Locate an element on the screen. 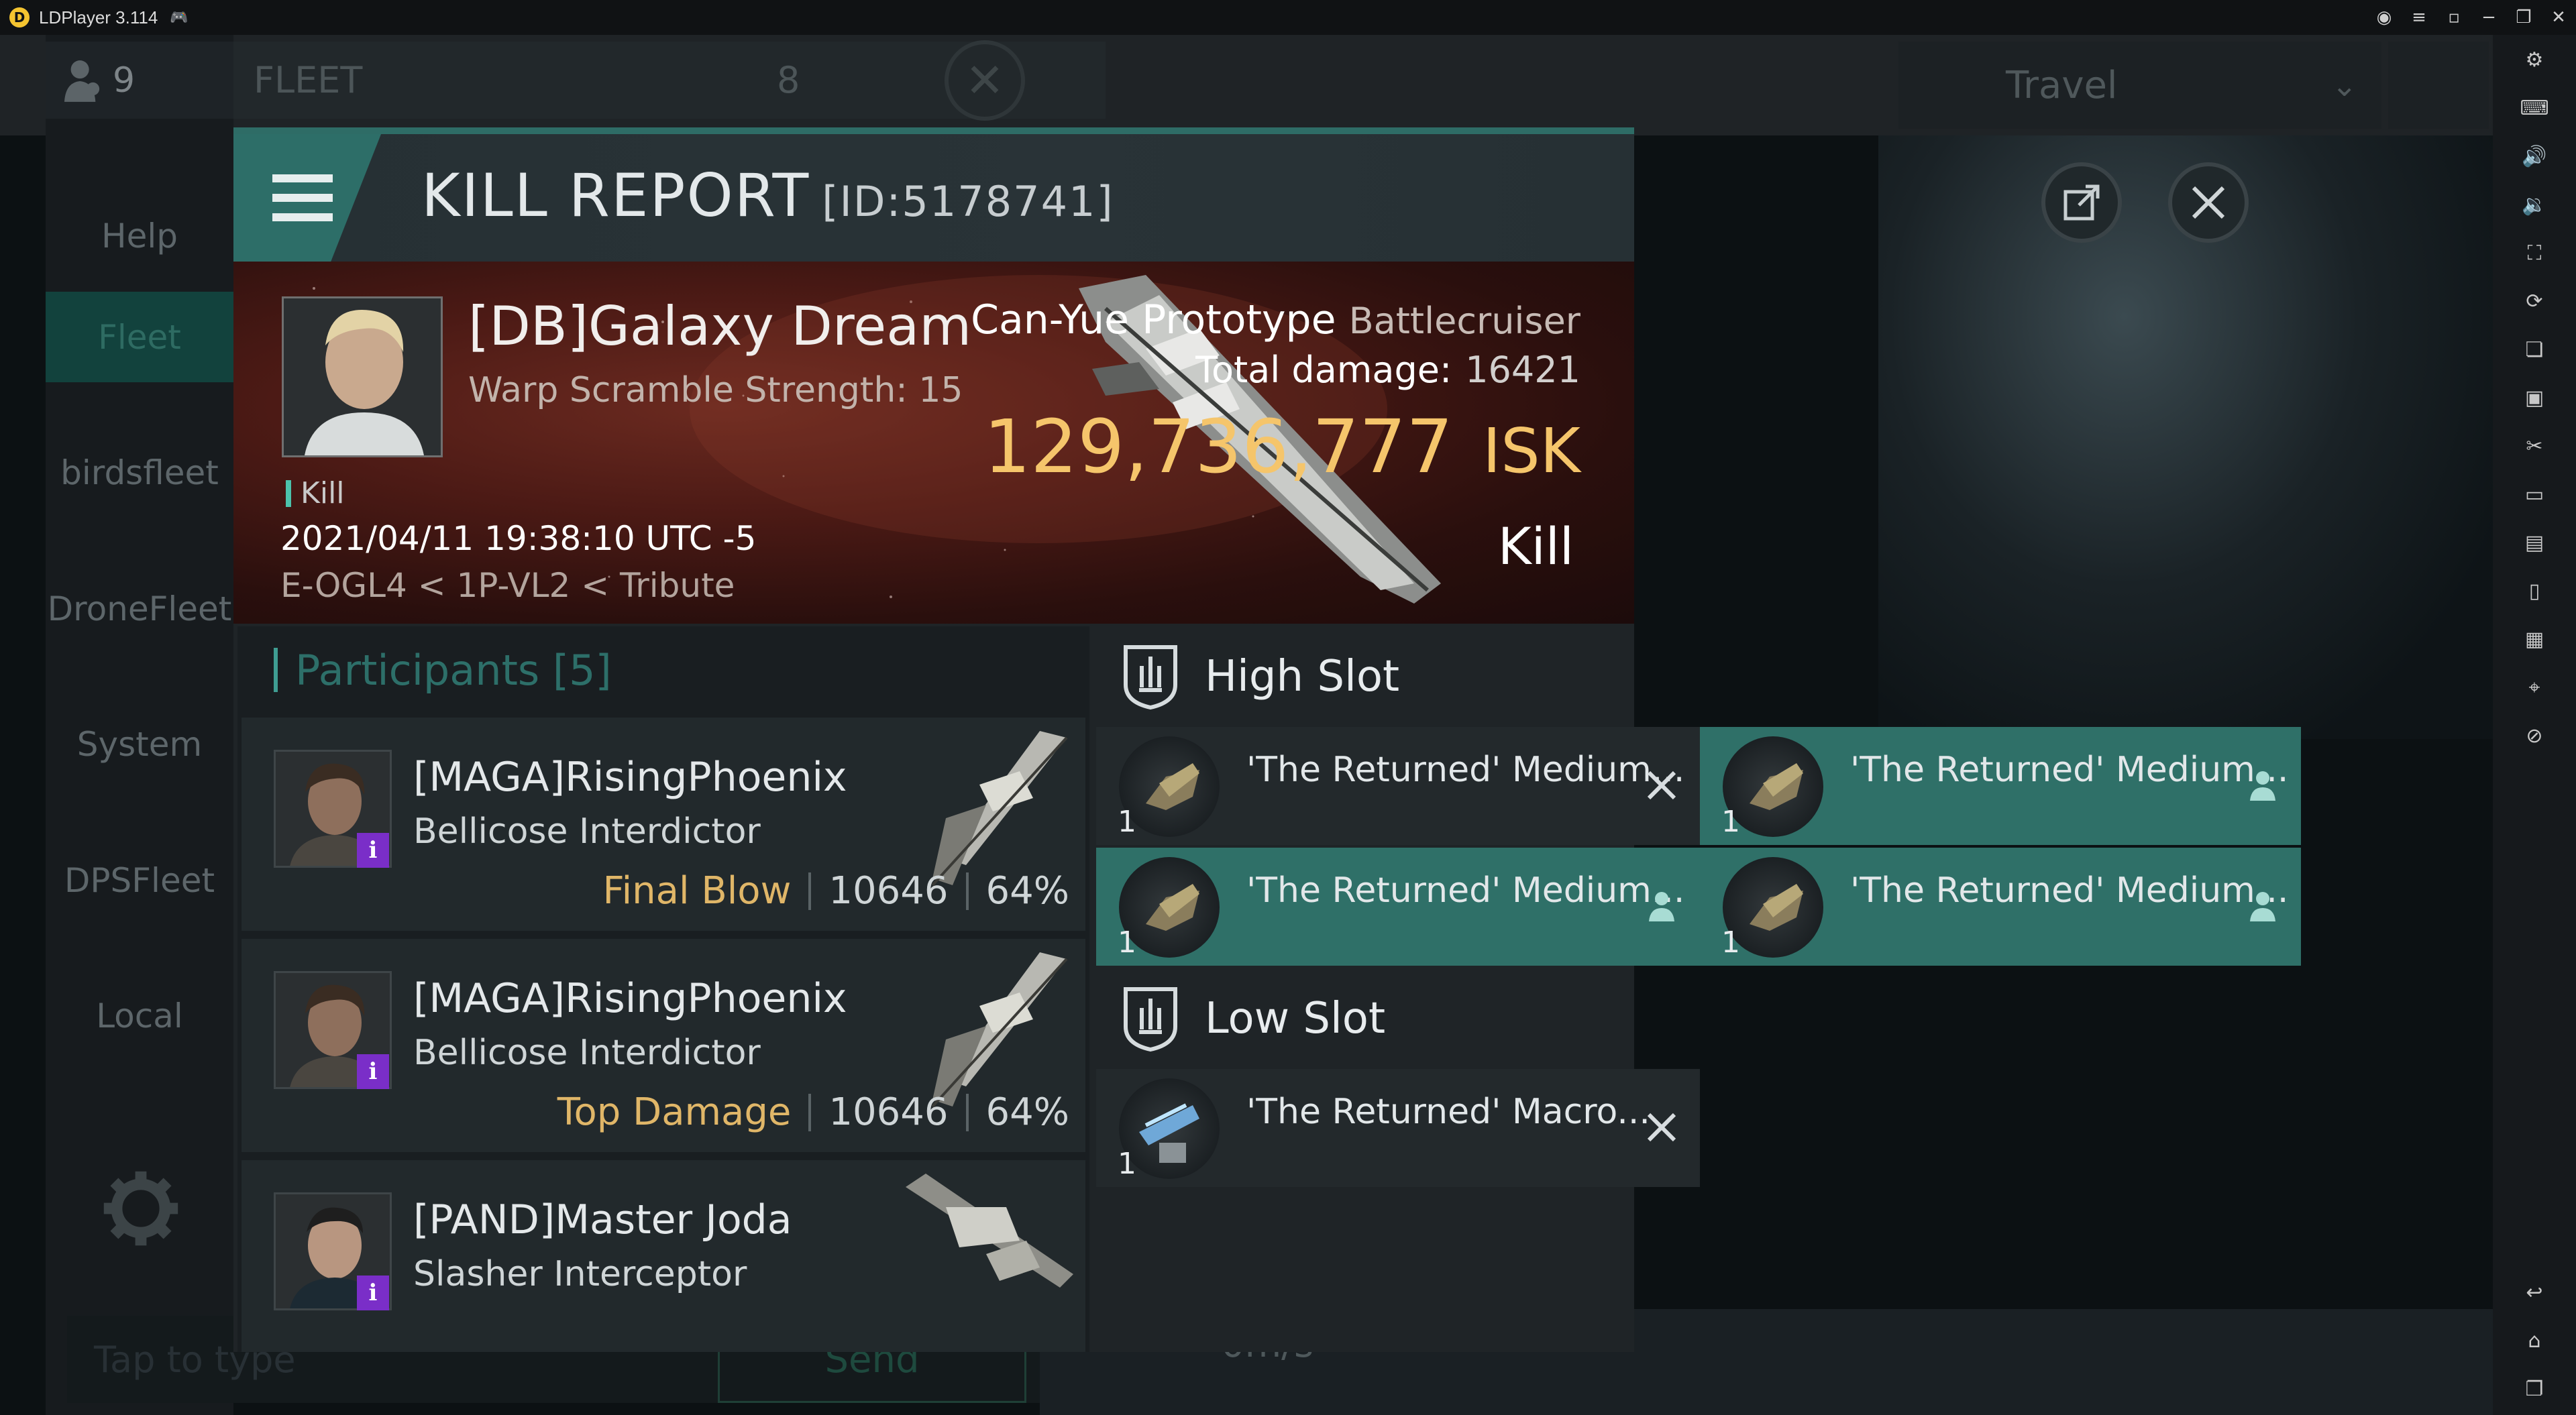  sidebar-item-local: Local is located at coordinates (139, 1015).